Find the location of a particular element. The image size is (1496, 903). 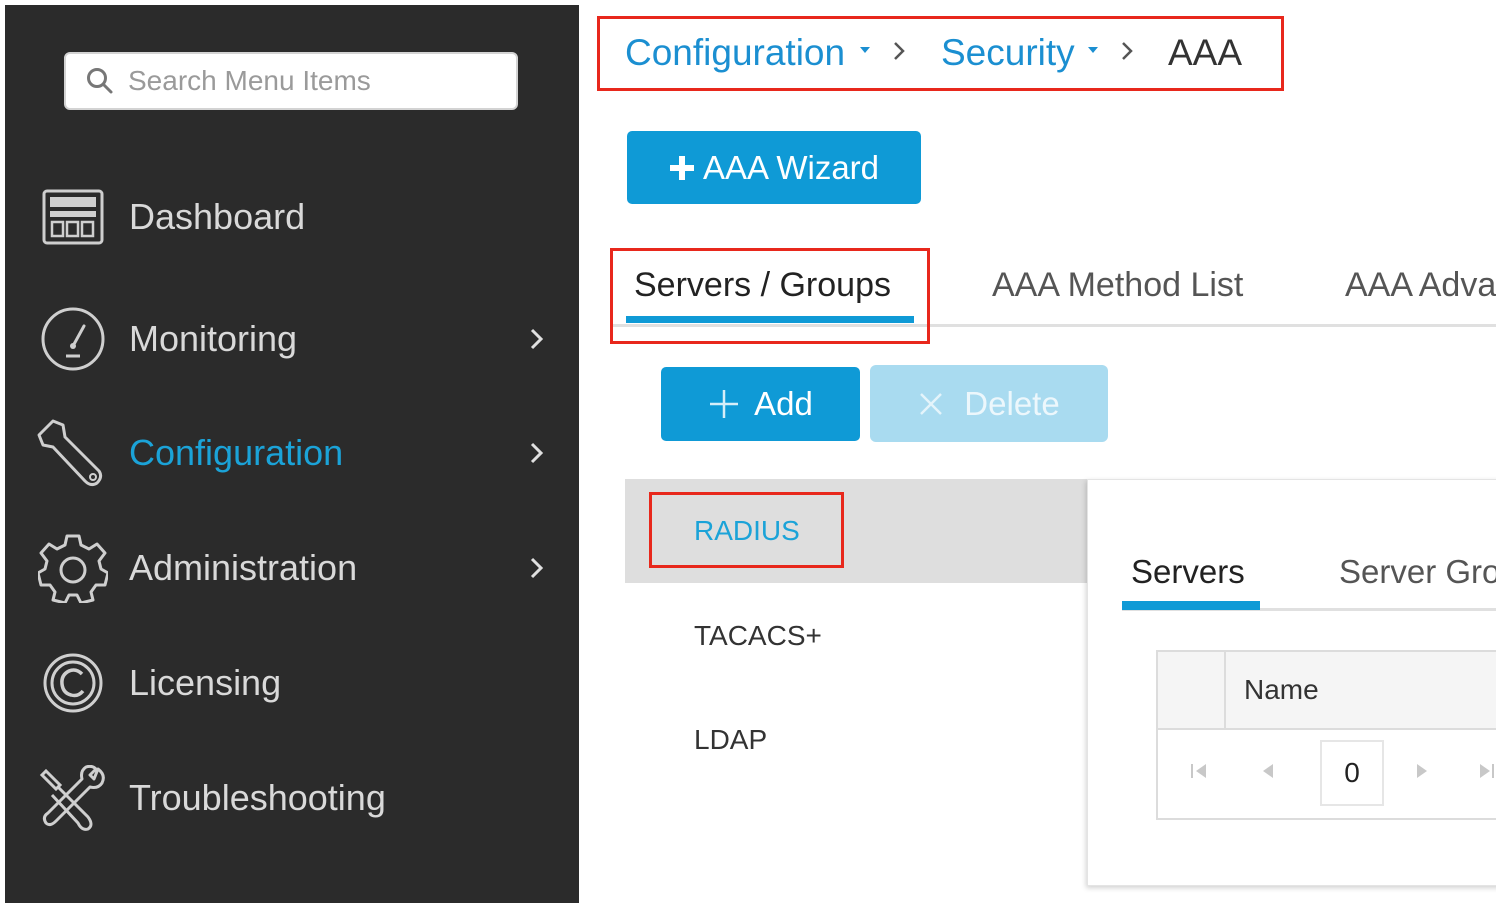

search-icon is located at coordinates (100, 81).